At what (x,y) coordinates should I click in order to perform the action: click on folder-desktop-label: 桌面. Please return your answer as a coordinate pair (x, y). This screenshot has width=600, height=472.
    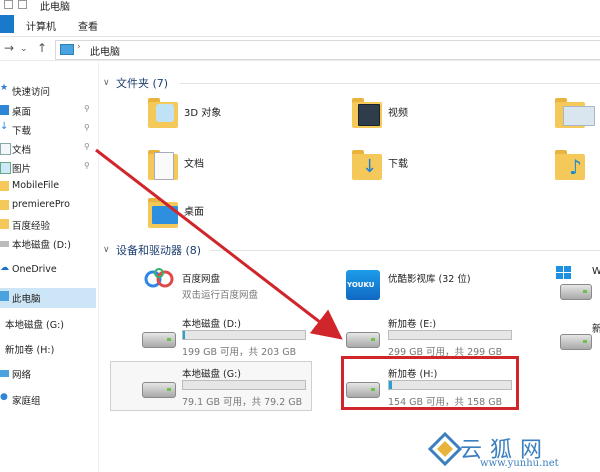
    Looking at the image, I should click on (194, 210).